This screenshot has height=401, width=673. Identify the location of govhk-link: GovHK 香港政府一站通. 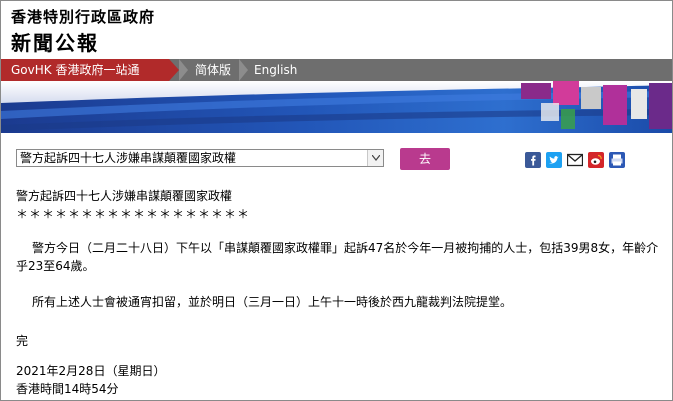
(90, 70).